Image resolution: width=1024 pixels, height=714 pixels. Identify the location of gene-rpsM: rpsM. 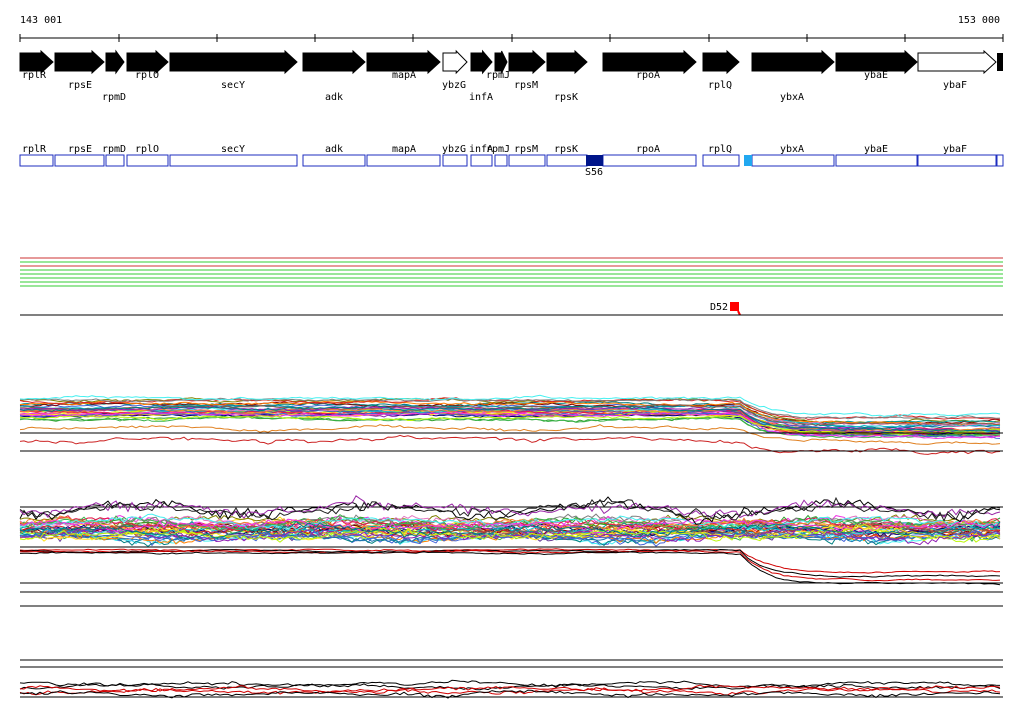
(527, 70).